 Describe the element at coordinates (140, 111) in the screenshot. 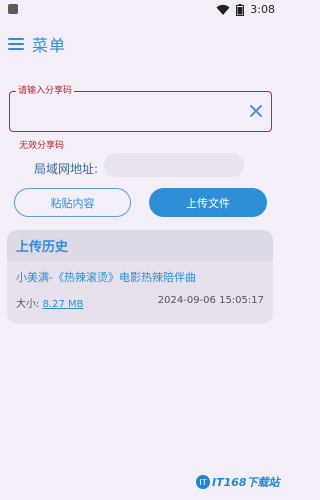

I see `share-code-input` at that location.